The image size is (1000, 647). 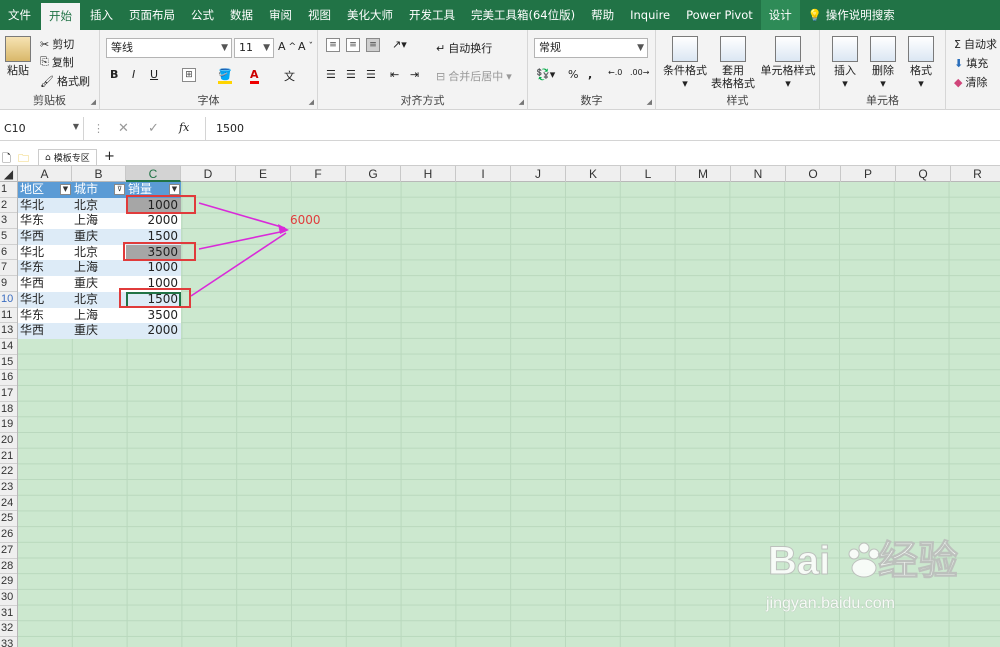 I want to click on alignment-label: 对齐方式, so click(x=422, y=100).